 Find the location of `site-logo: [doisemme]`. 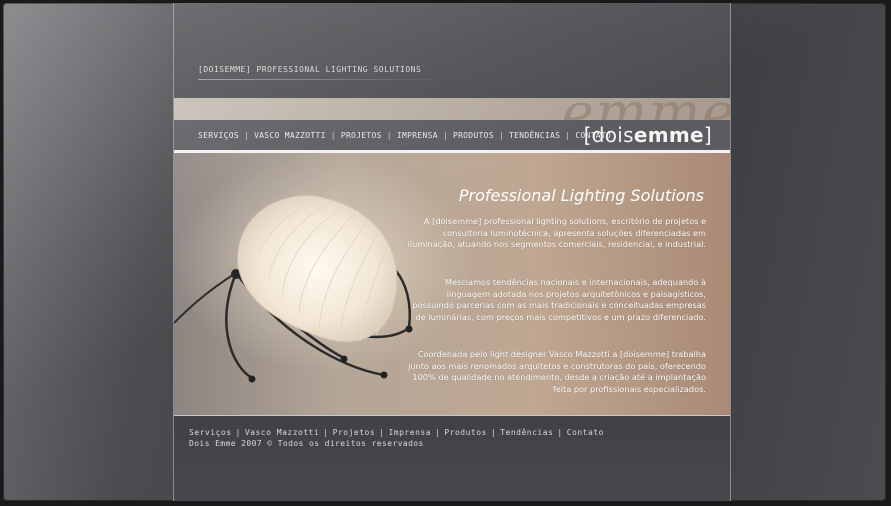

site-logo: [doisemme] is located at coordinates (648, 135).